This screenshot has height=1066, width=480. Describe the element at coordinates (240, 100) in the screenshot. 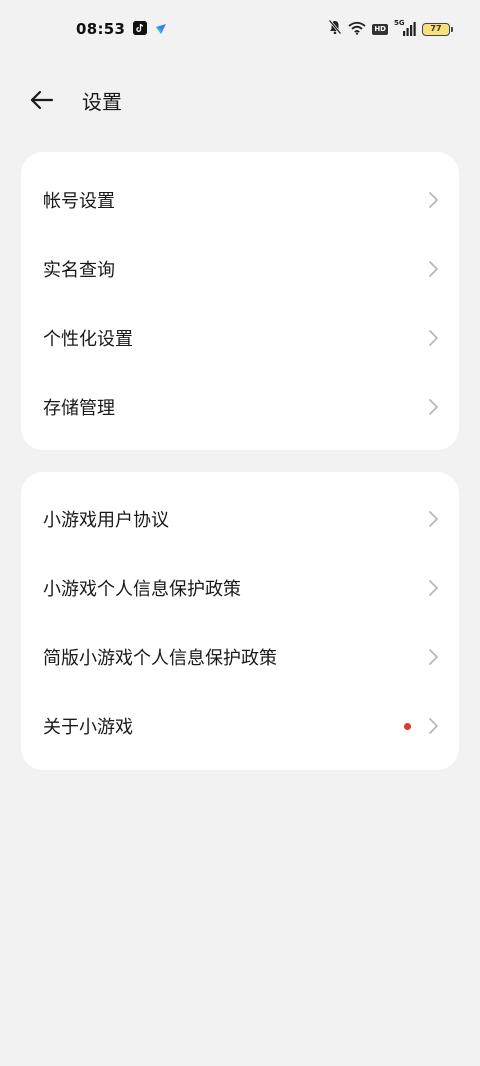

I see `header-bar: 设置` at that location.